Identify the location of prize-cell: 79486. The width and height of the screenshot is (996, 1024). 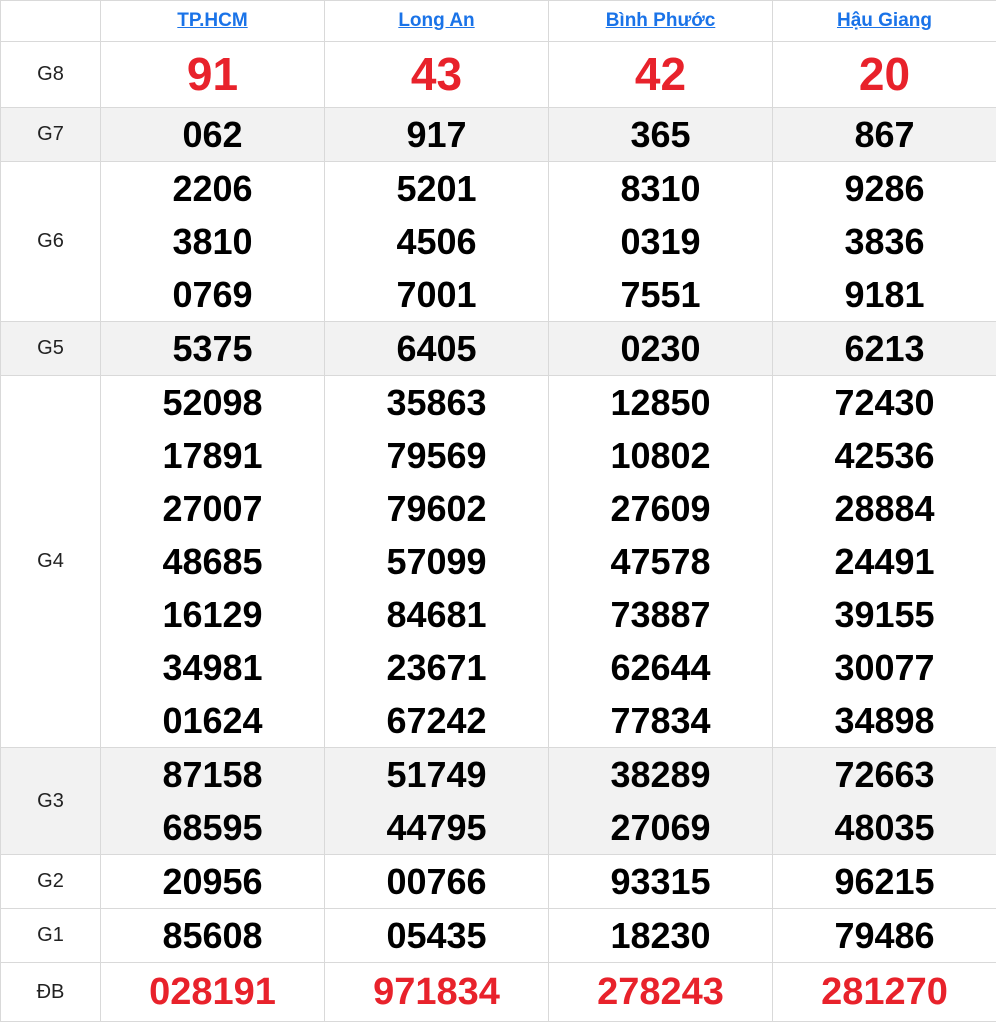
(884, 935).